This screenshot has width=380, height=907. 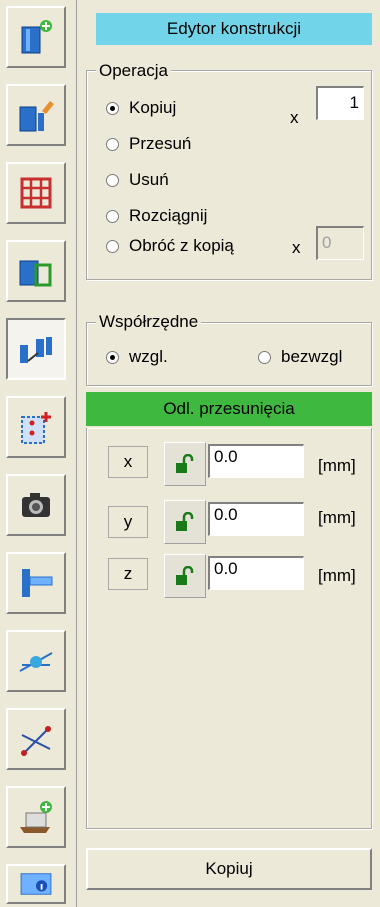 What do you see at coordinates (229, 409) in the screenshot?
I see `offset-header: Odl. przesunięcia` at bounding box center [229, 409].